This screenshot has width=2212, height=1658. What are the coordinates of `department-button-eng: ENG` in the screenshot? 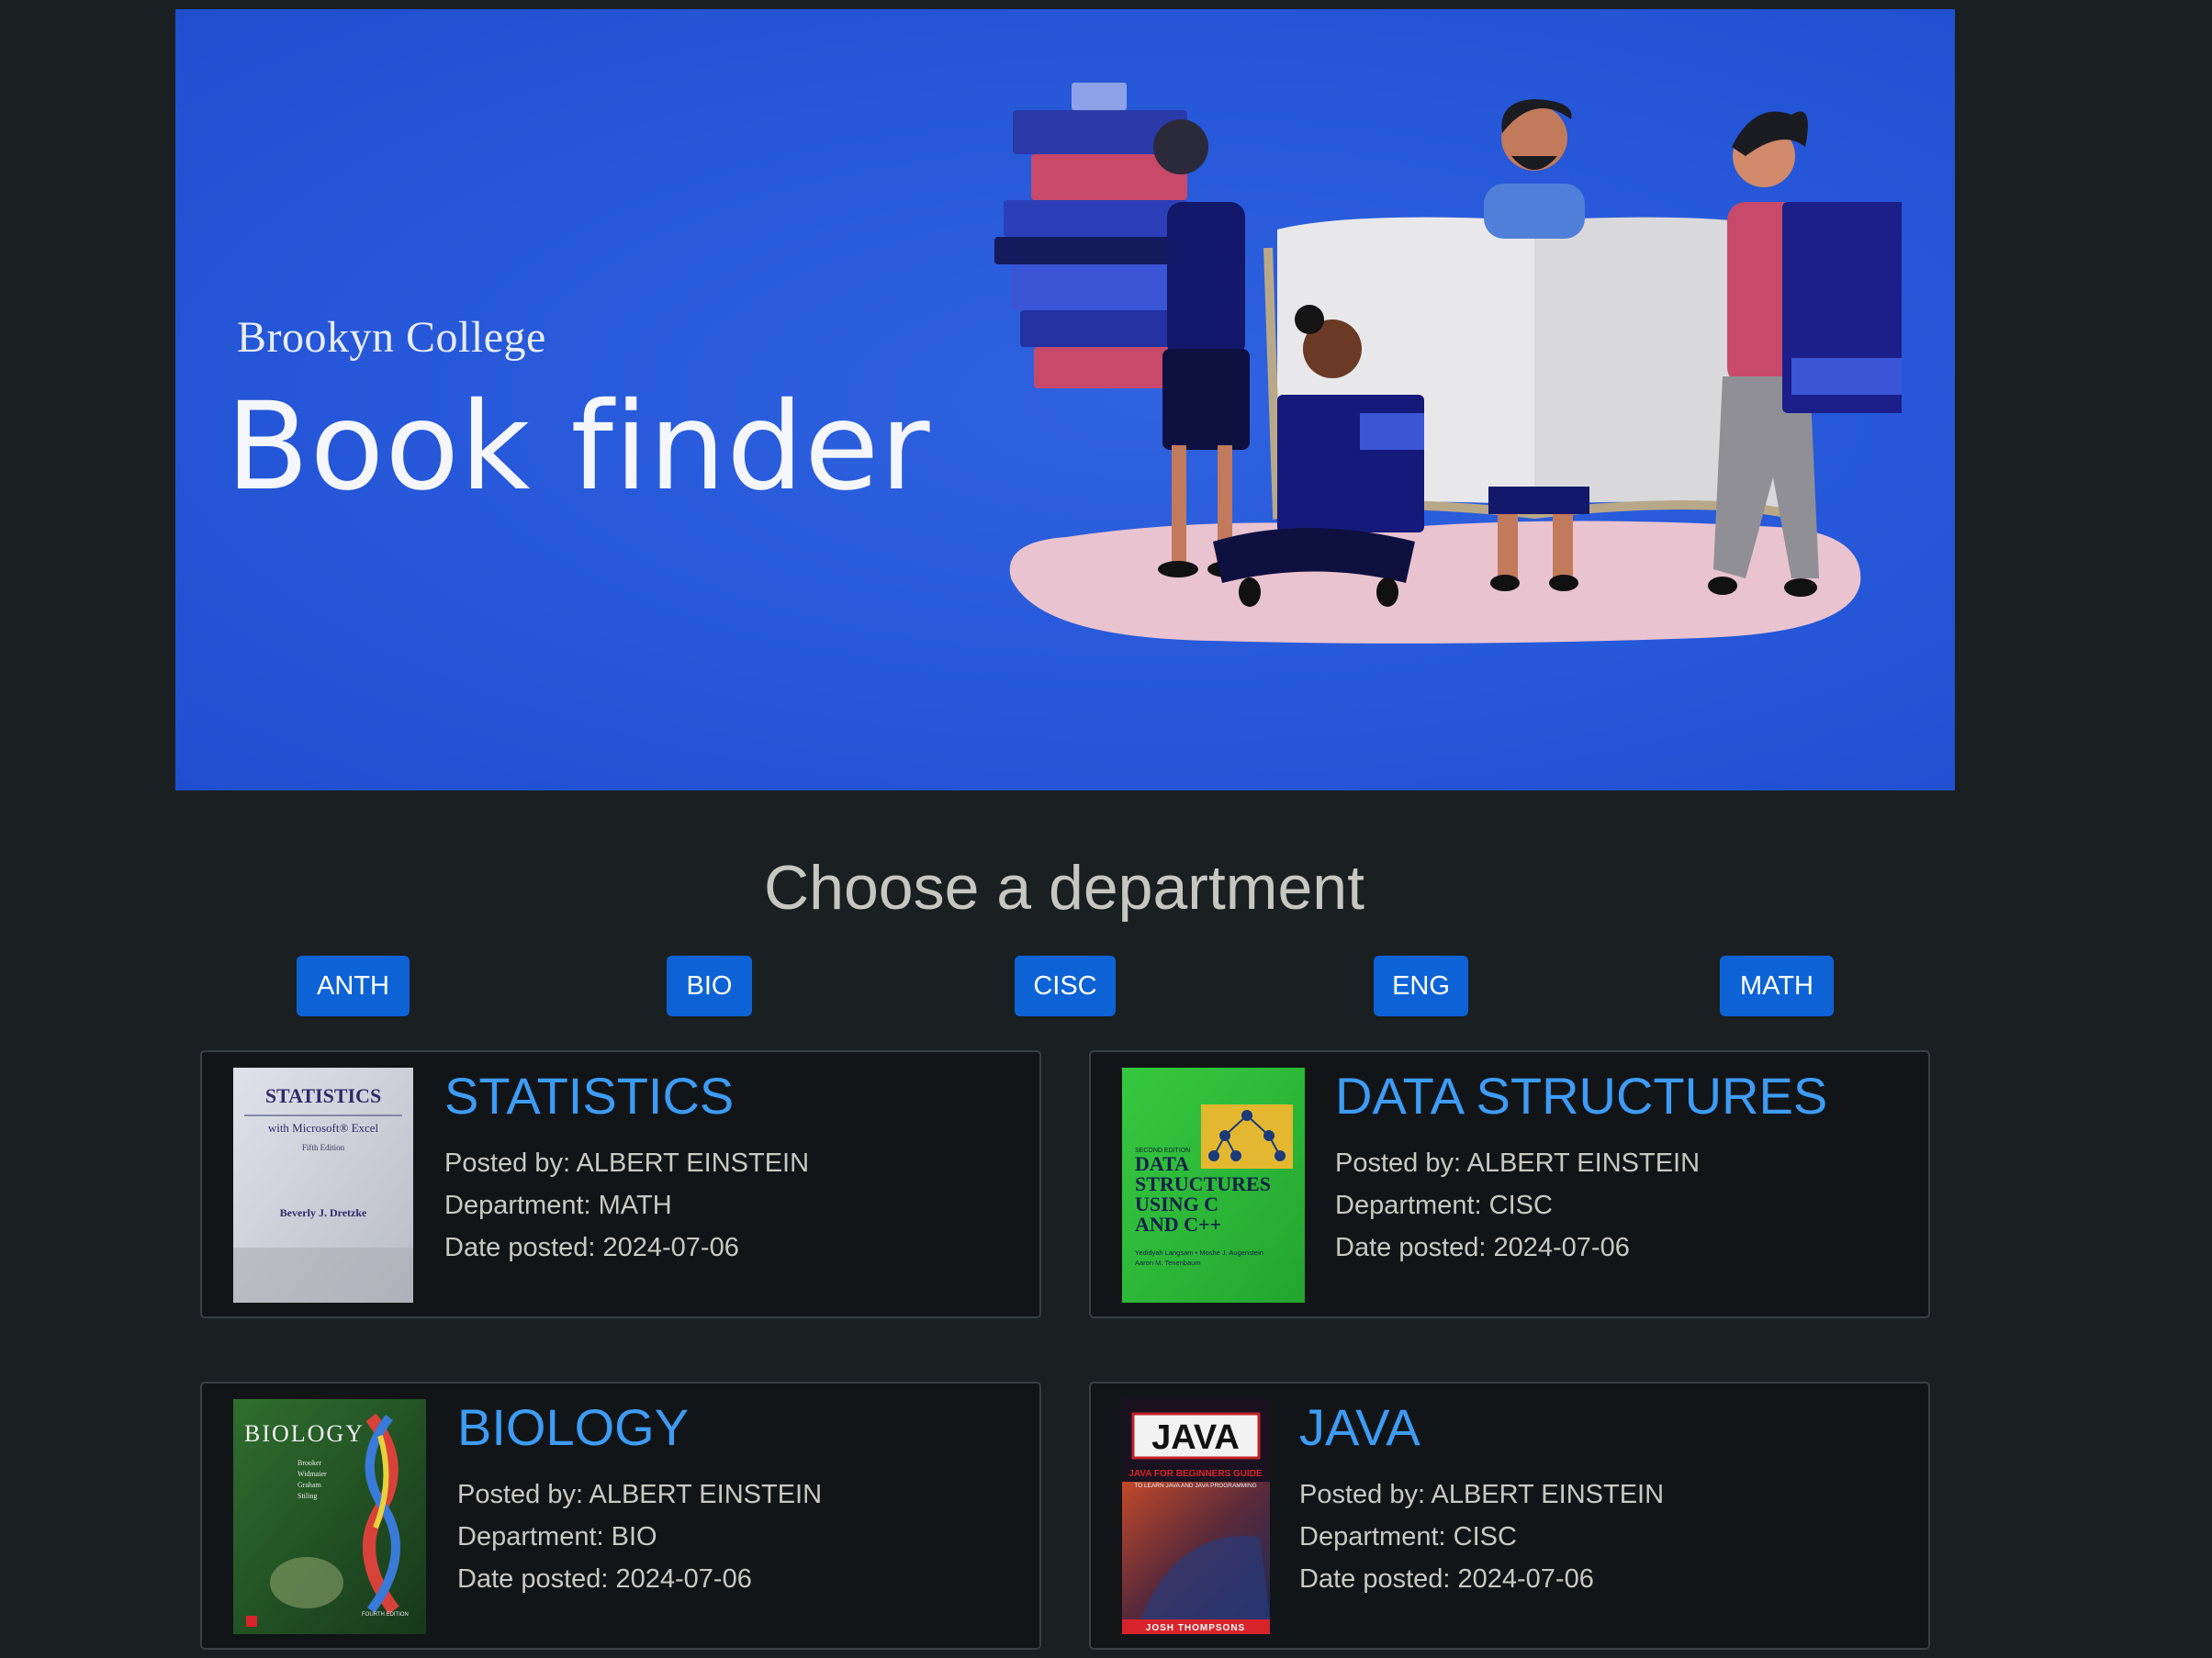 It's located at (1421, 986).